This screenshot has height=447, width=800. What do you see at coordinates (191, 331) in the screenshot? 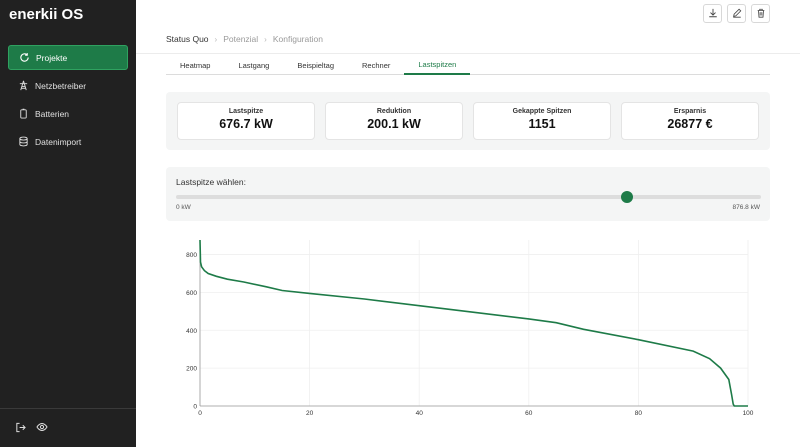
I see `y-tick-label: 400` at bounding box center [191, 331].